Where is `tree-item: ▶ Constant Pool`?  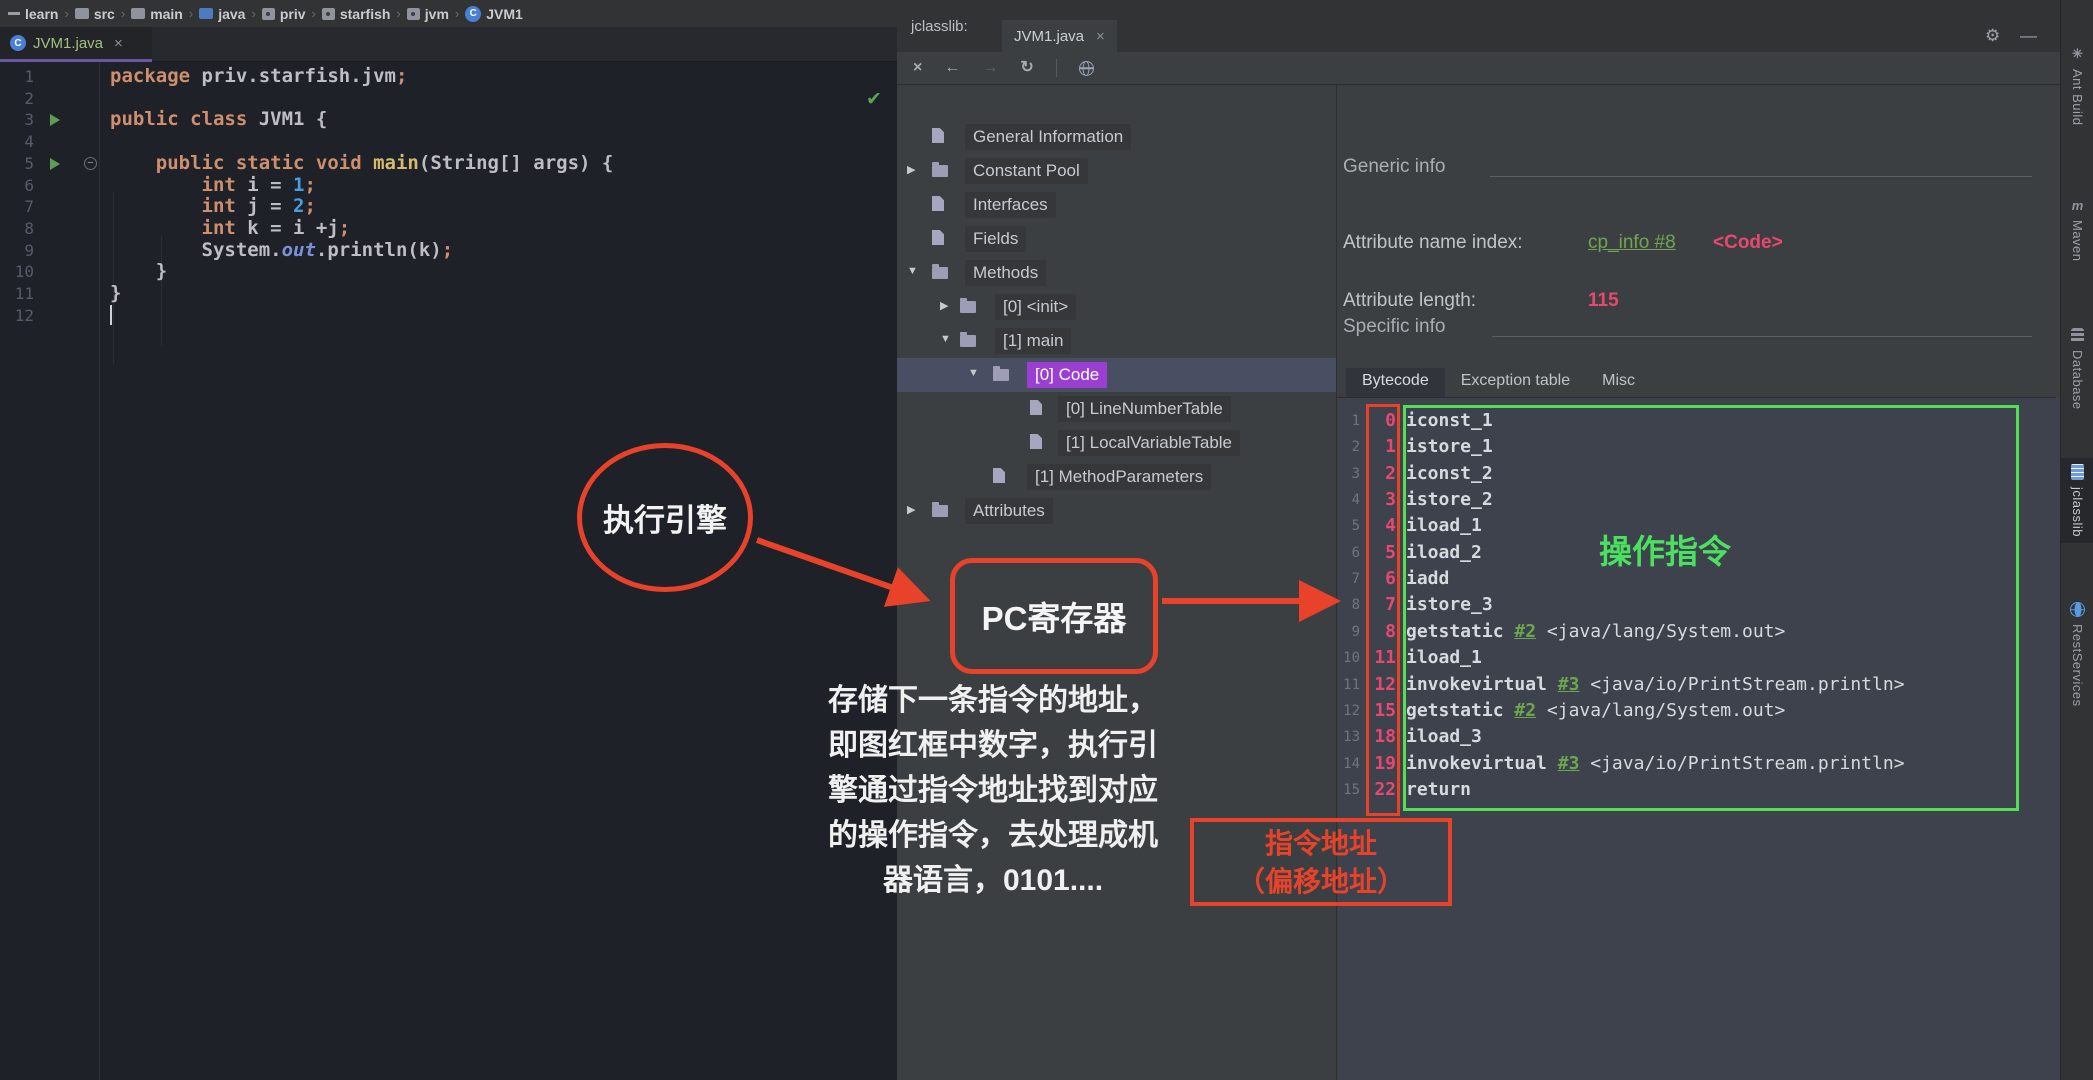
tree-item: ▶ Constant Pool is located at coordinates (1116, 171).